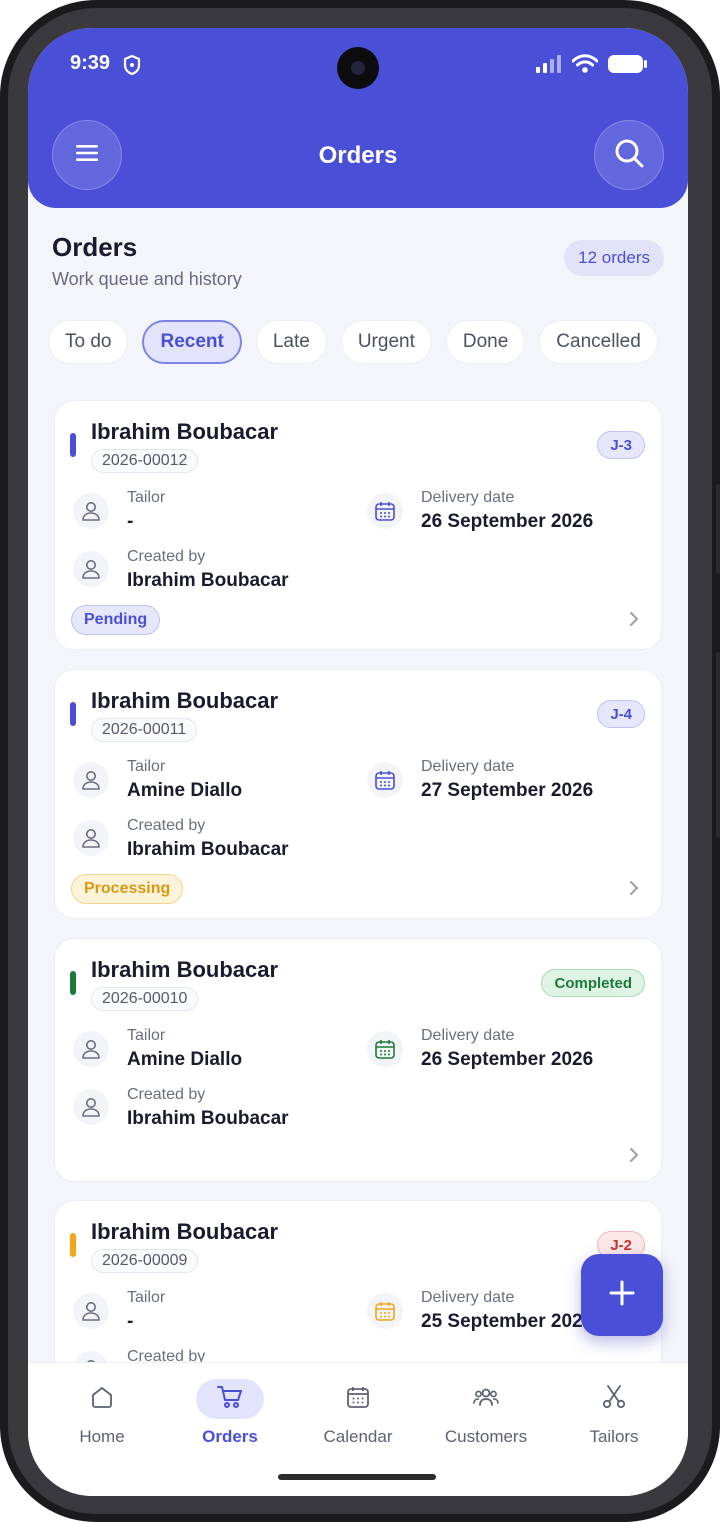 Image resolution: width=720 pixels, height=1522 pixels. I want to click on nav-item-tailors: Tailors, so click(614, 1413).